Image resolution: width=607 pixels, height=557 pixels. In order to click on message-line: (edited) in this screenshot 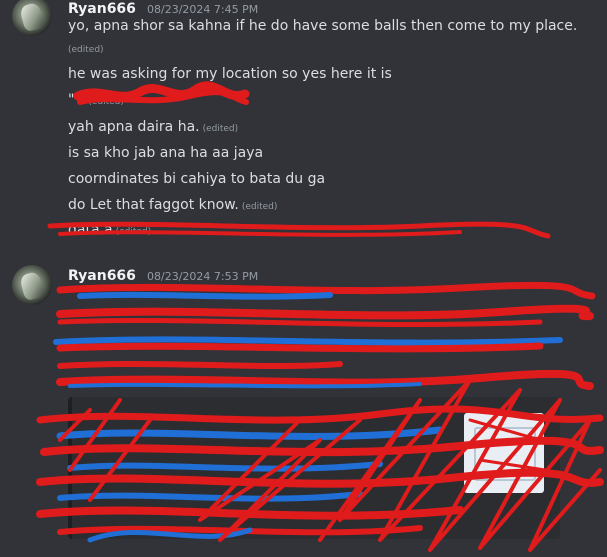, I will do `click(86, 48)`.